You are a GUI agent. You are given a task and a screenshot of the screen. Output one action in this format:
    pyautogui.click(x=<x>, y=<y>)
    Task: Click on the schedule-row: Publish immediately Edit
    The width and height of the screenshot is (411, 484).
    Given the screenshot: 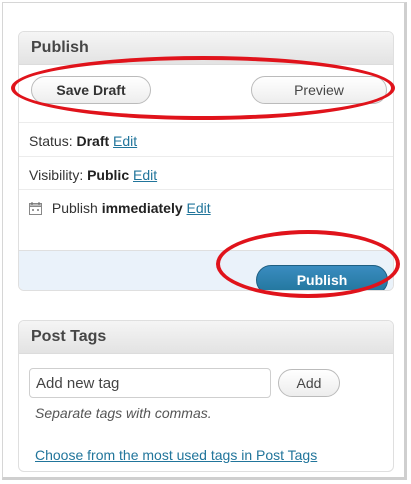 What is the action you would take?
    pyautogui.click(x=206, y=207)
    